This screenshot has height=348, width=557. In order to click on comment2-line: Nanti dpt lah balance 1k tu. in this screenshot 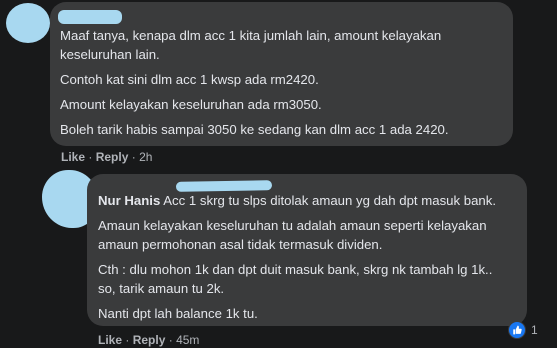, I will do `click(178, 313)`.